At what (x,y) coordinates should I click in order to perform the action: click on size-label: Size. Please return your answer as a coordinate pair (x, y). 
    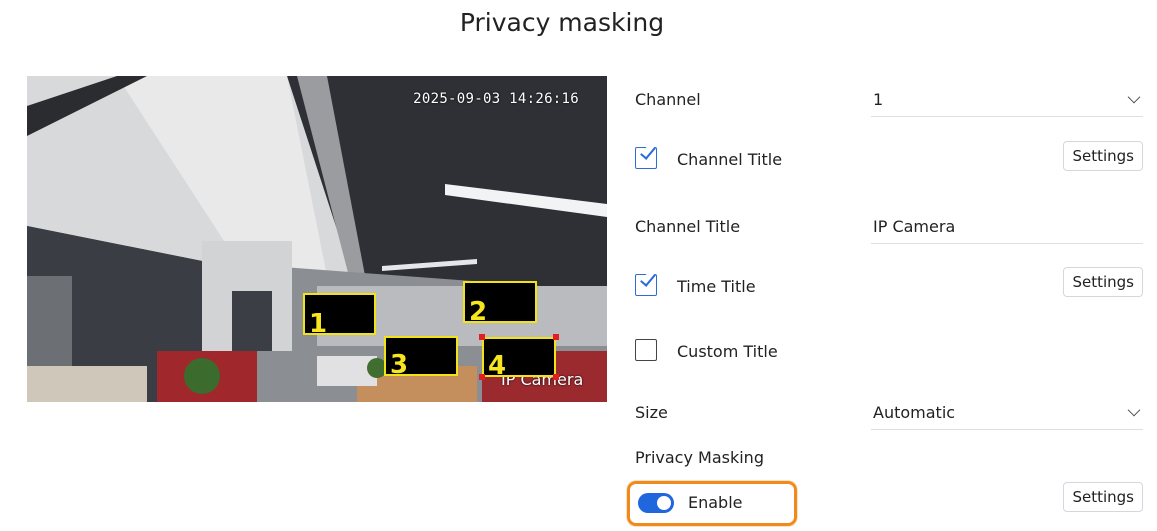
    Looking at the image, I should click on (651, 412).